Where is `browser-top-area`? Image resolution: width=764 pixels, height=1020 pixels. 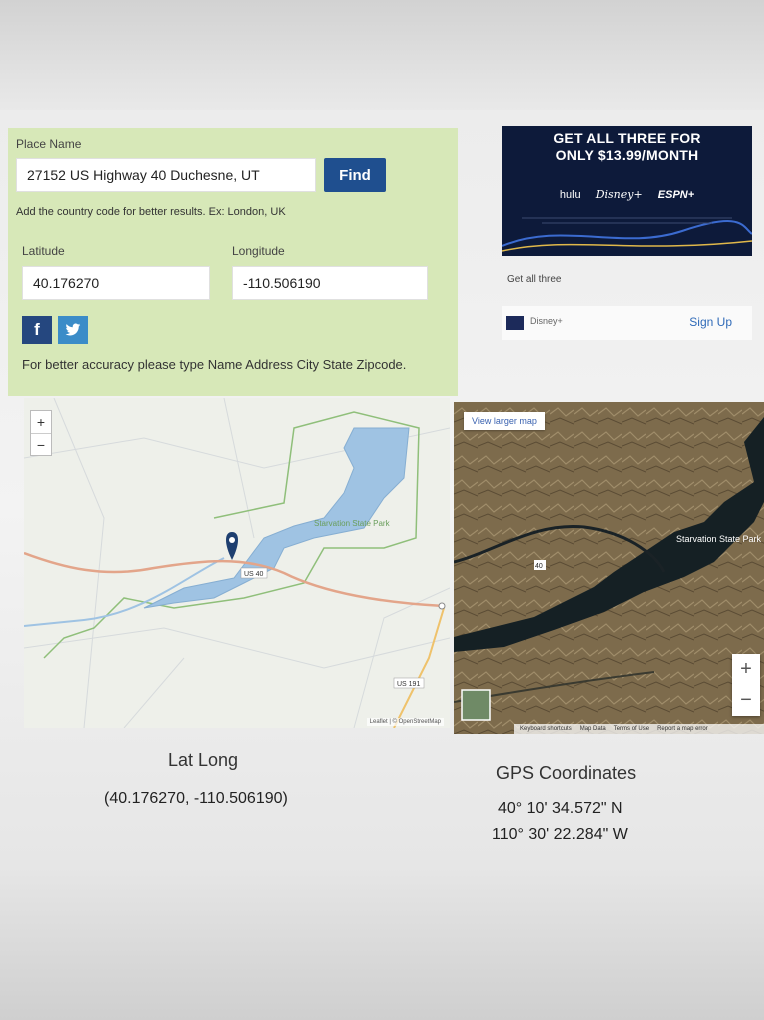
browser-top-area is located at coordinates (382, 55).